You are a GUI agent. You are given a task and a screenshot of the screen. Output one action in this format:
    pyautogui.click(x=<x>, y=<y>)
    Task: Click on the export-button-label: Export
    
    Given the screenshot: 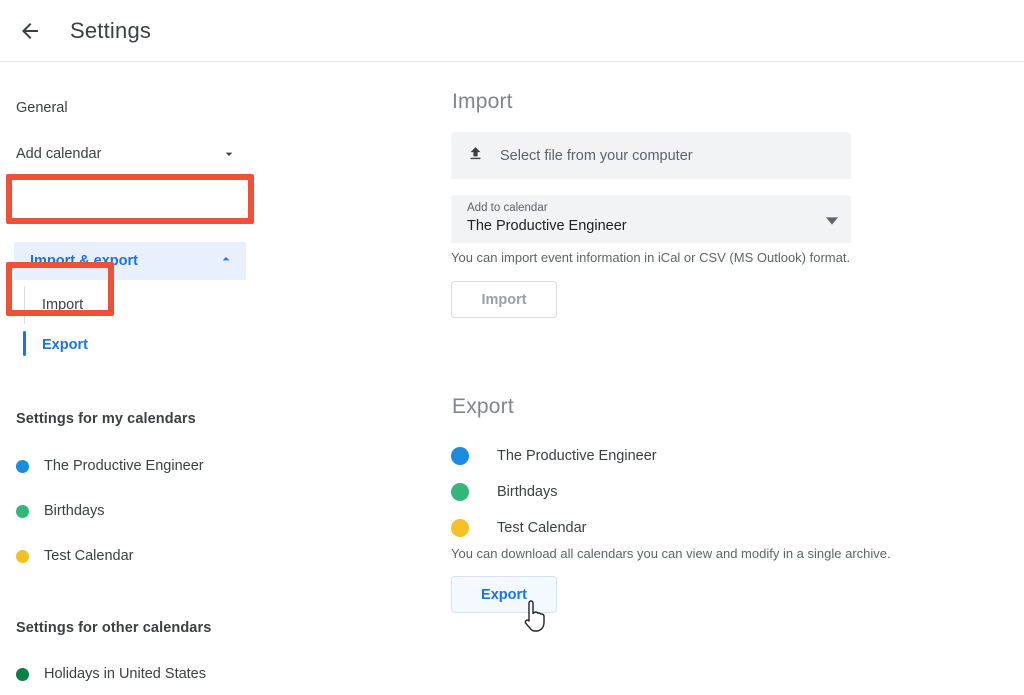 What is the action you would take?
    pyautogui.click(x=504, y=594)
    